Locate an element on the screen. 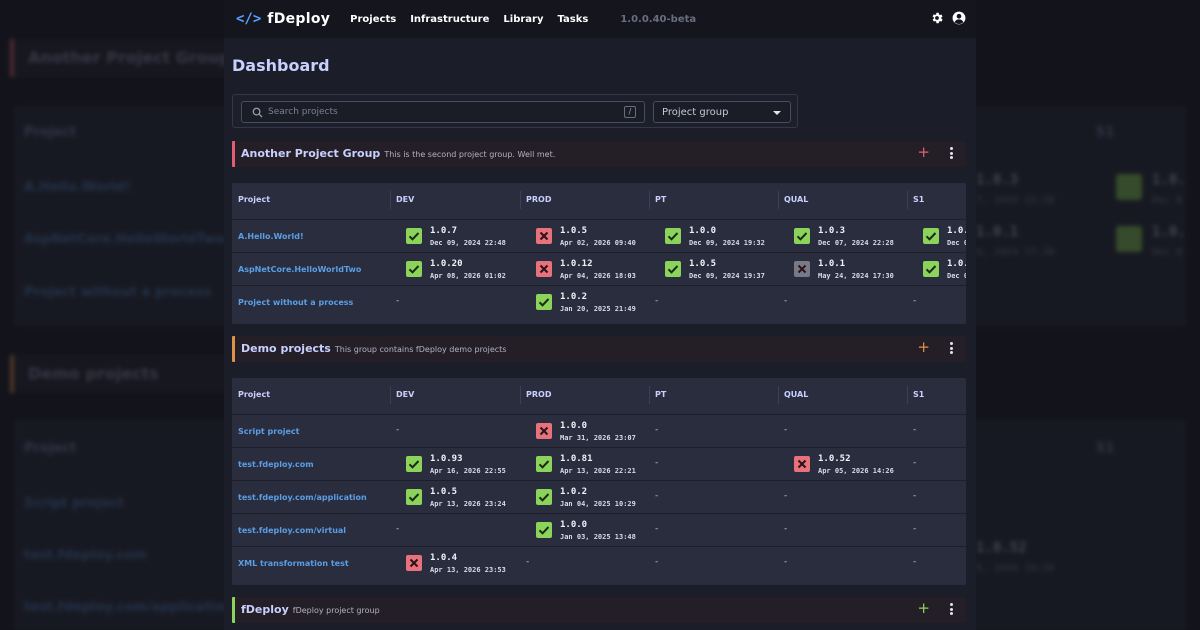  deploy-date: Apr 08, 2026 01:02 is located at coordinates (468, 276).